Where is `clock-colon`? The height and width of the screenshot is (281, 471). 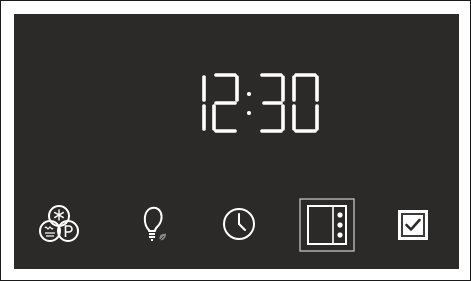
clock-colon is located at coordinates (249, 103).